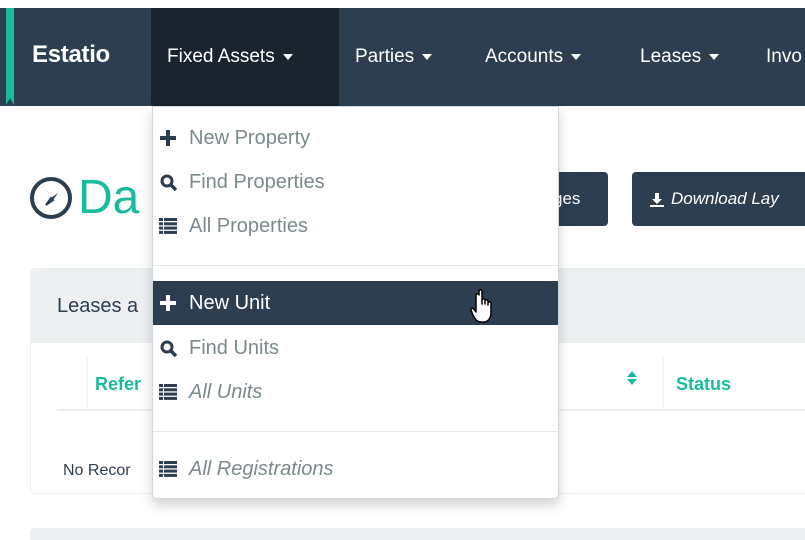 This screenshot has width=805, height=540. What do you see at coordinates (355, 348) in the screenshot?
I see `menu-item-find-units: Find Units` at bounding box center [355, 348].